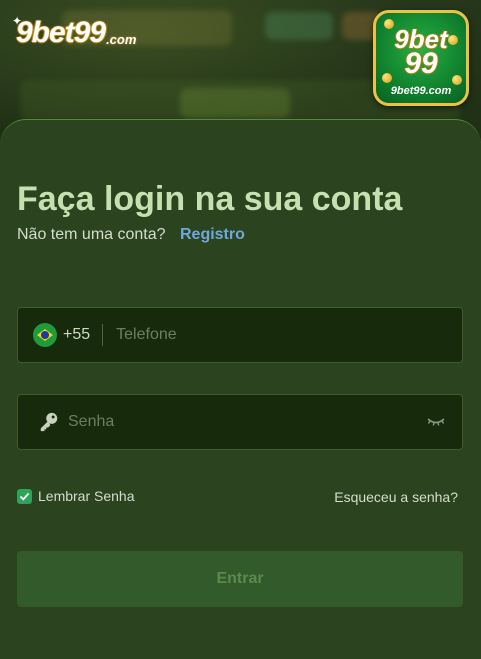 This screenshot has width=481, height=659. I want to click on remember-label: Lembrar Senha, so click(86, 496).